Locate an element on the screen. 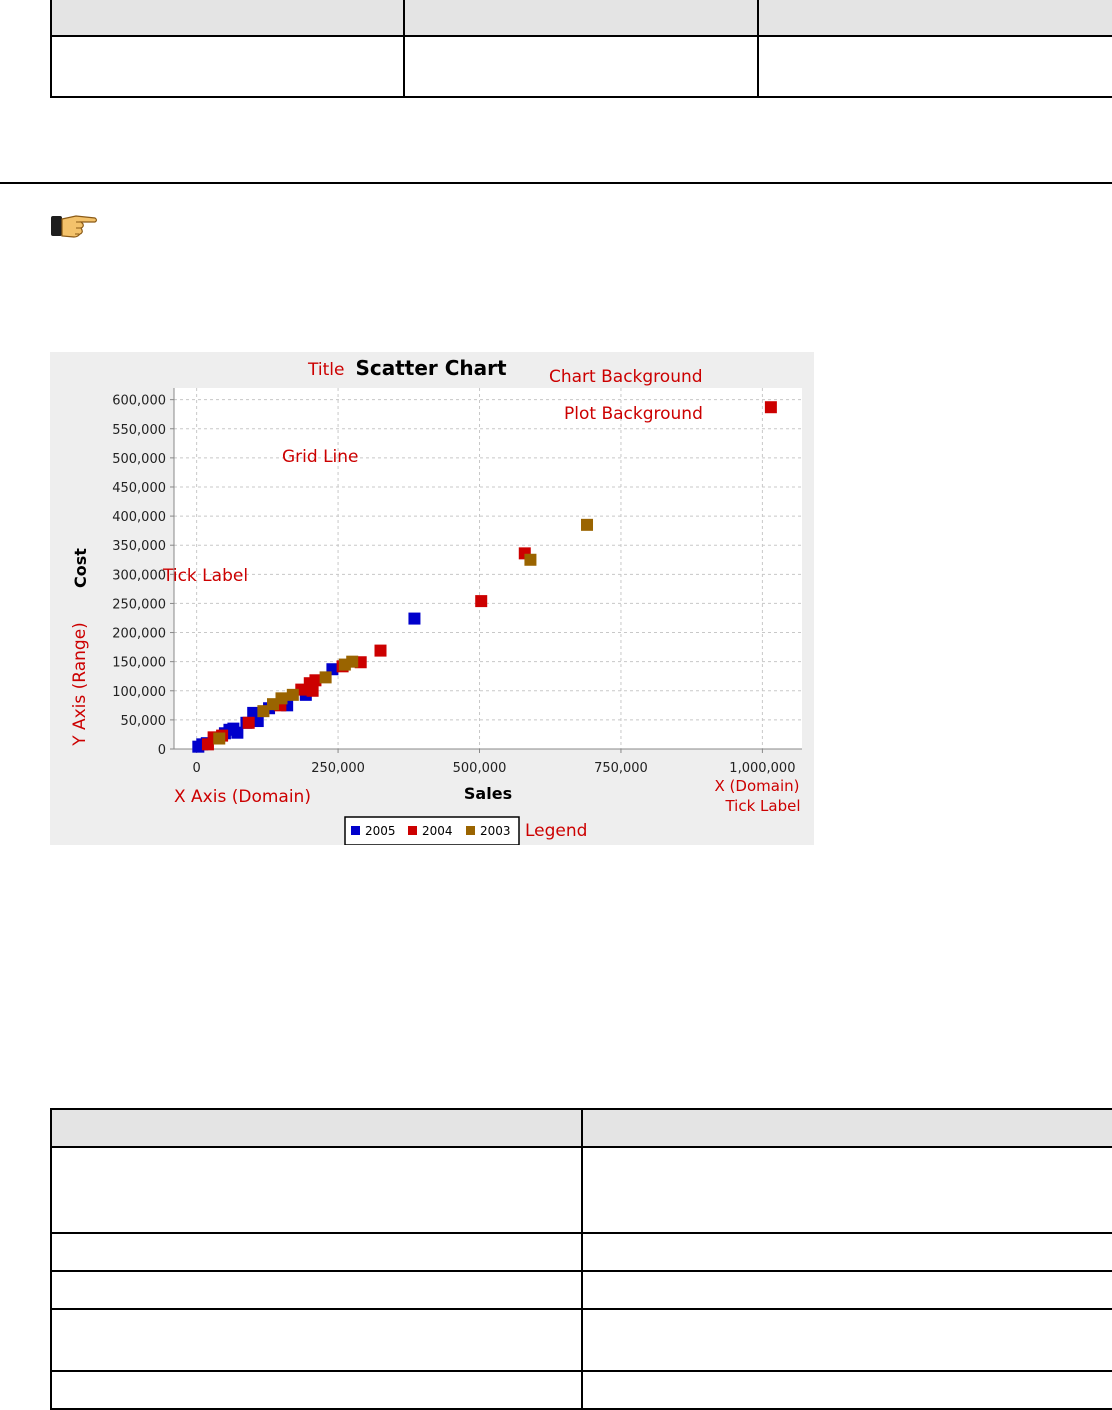  y-axis-title: Cost is located at coordinates (80, 568).